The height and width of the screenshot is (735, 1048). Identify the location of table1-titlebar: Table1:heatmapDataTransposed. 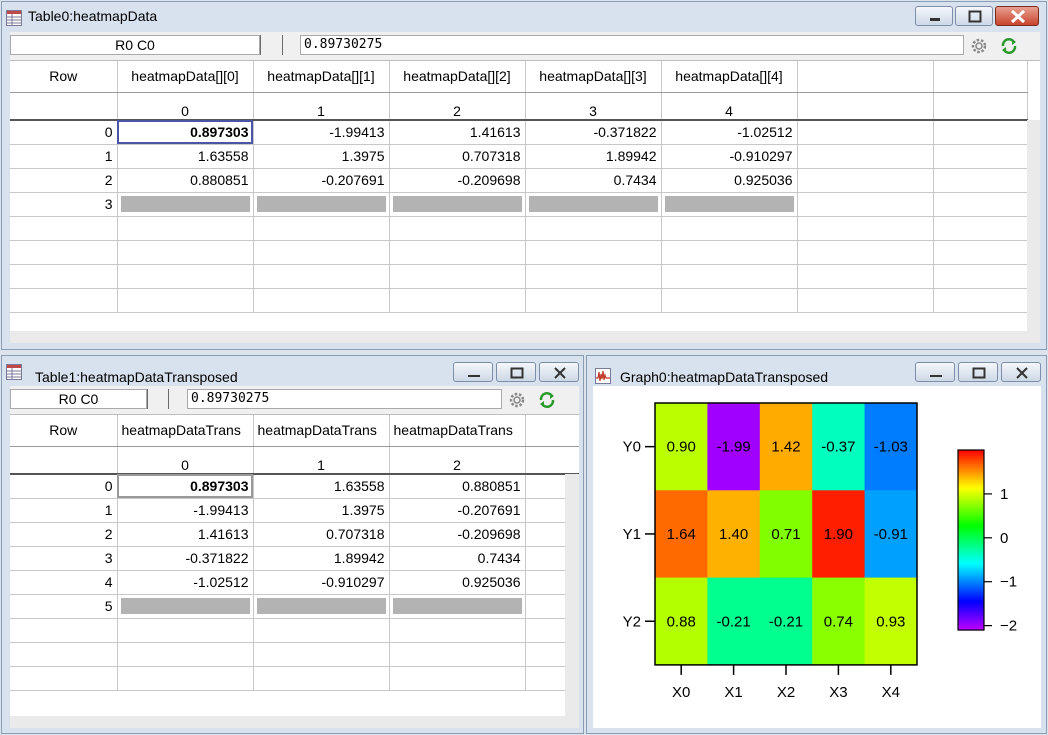
(292, 371).